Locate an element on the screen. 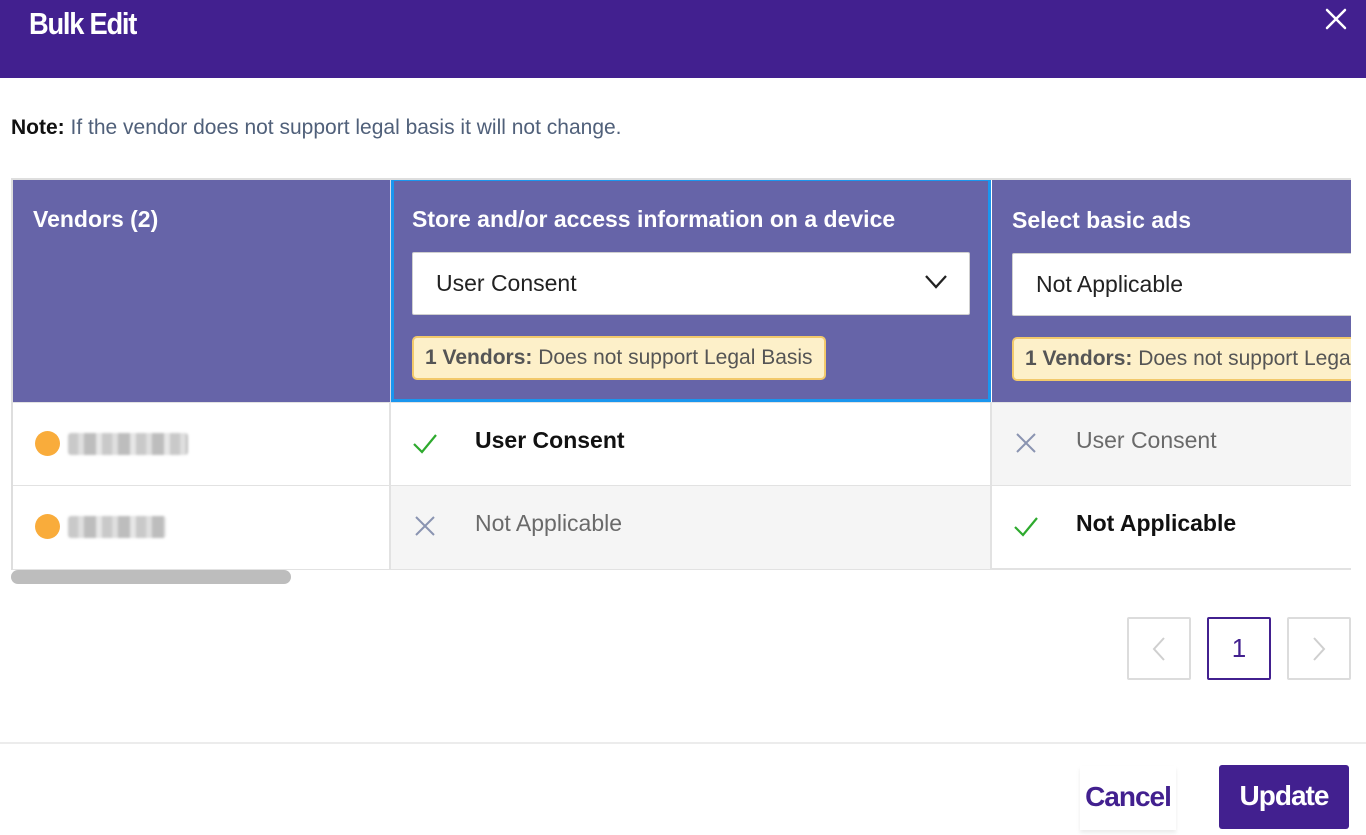 This screenshot has width=1366, height=835. next-page-button is located at coordinates (1319, 648).